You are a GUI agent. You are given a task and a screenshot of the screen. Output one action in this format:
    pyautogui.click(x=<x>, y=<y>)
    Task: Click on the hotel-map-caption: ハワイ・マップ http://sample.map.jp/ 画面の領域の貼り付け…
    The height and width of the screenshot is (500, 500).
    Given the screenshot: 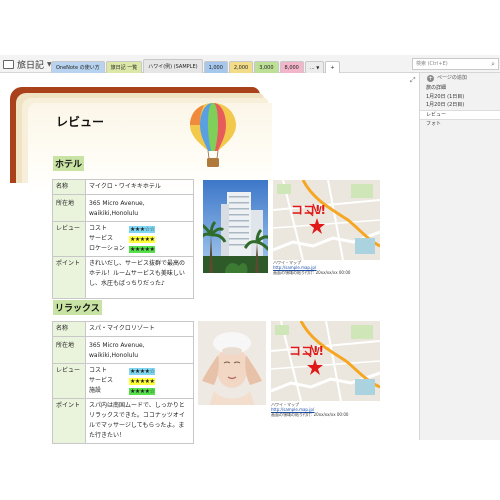 What is the action you would take?
    pyautogui.click(x=311, y=267)
    